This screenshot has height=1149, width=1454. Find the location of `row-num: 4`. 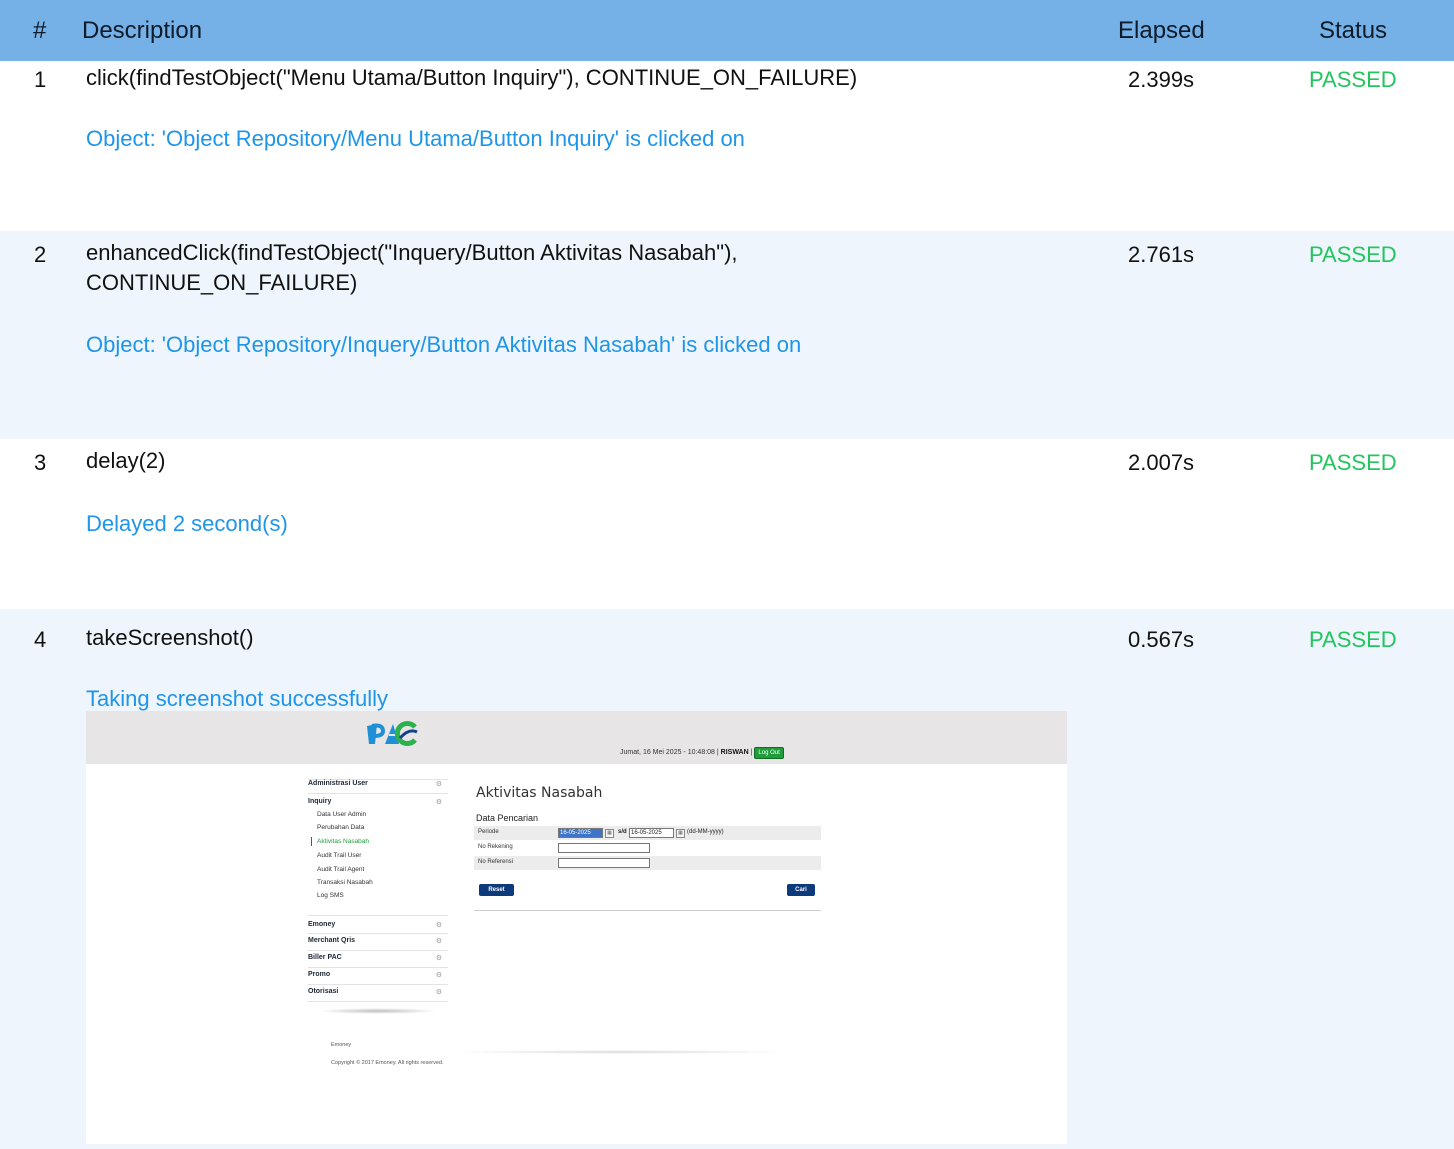

row-num: 4 is located at coordinates (40, 639).